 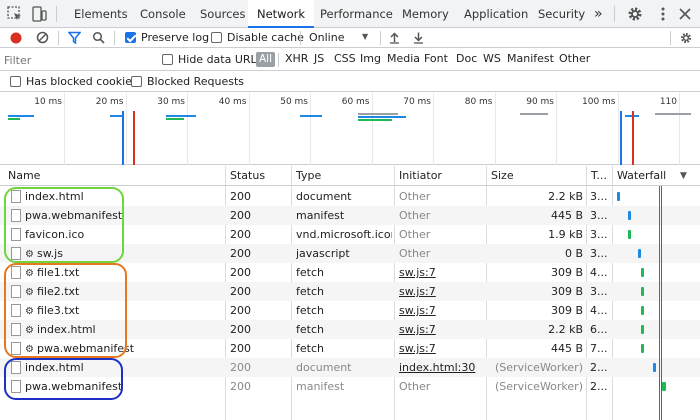 What do you see at coordinates (216, 37) in the screenshot?
I see `disable-cache-checkbox` at bounding box center [216, 37].